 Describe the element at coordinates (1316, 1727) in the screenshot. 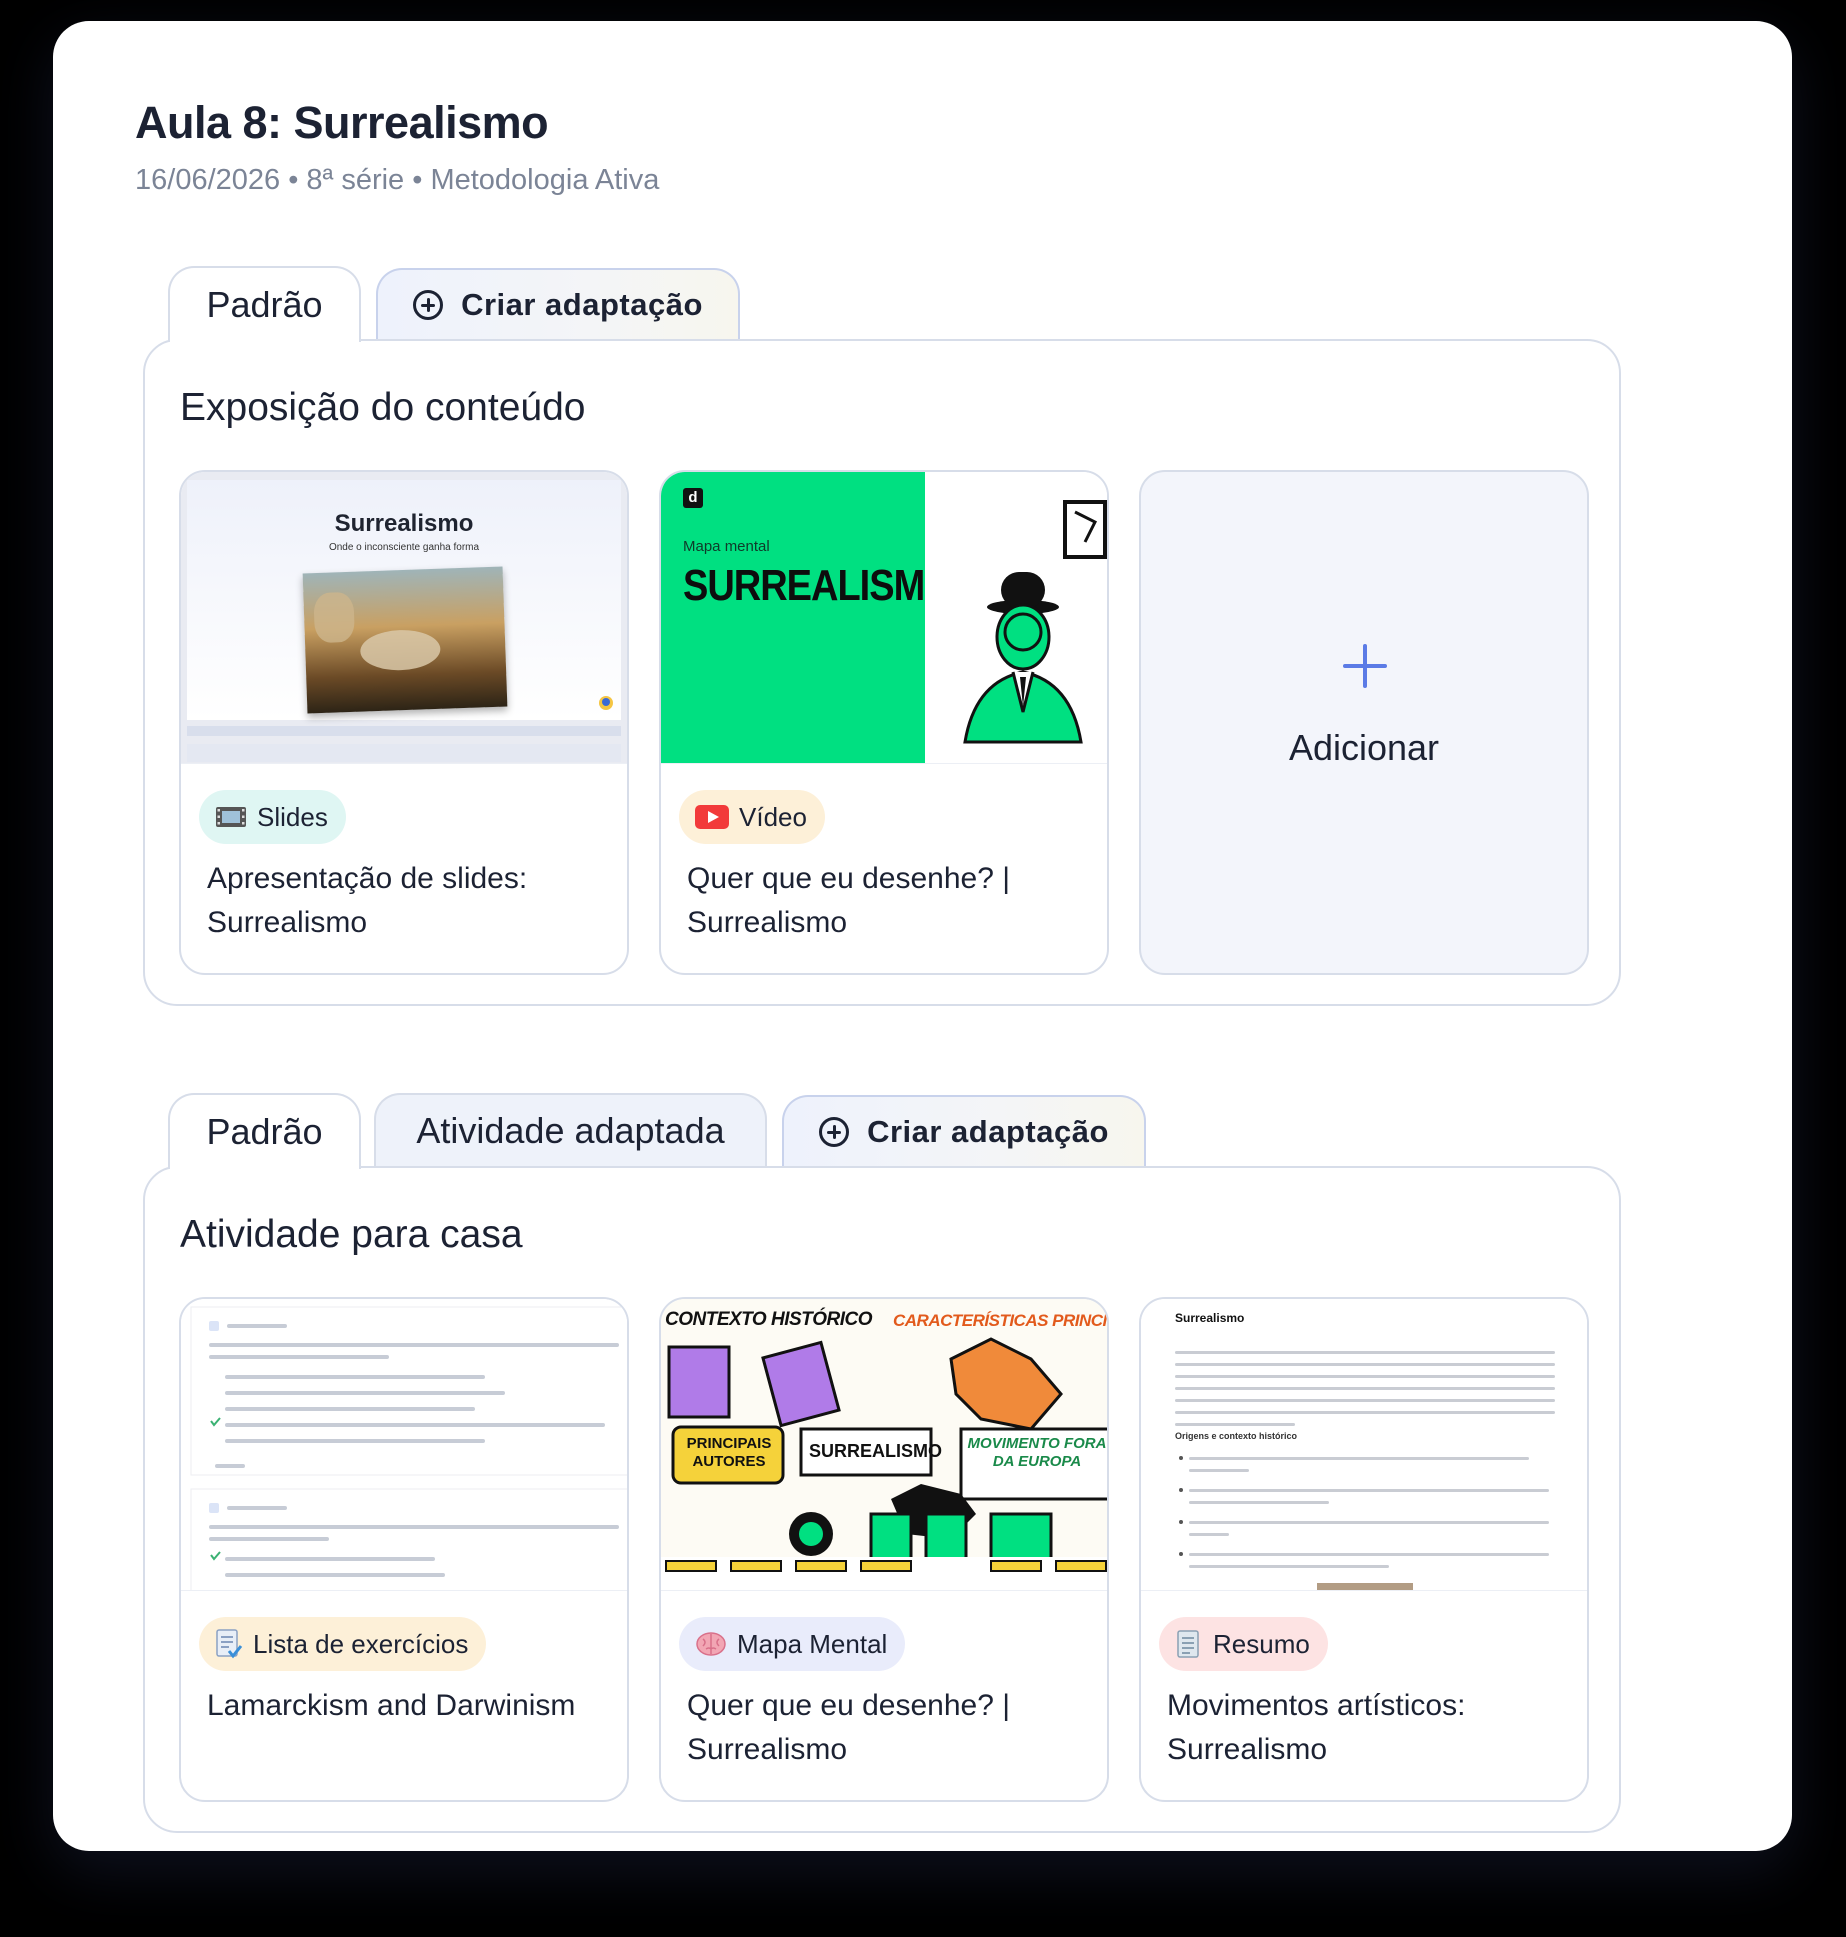

I see `summary-card-title: Movimentos artísticos: Surrealismo` at that location.